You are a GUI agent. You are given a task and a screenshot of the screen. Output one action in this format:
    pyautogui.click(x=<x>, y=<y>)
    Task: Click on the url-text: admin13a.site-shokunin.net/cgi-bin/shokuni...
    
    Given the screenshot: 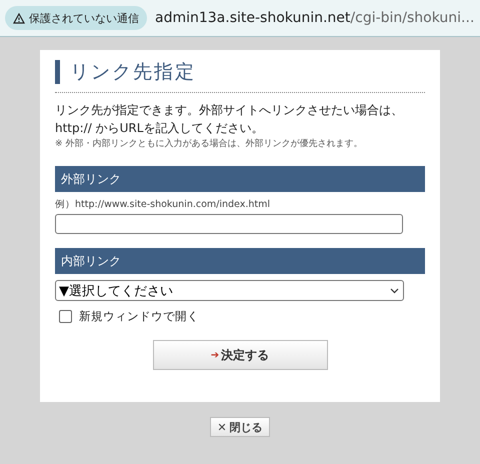 What is the action you would take?
    pyautogui.click(x=314, y=18)
    